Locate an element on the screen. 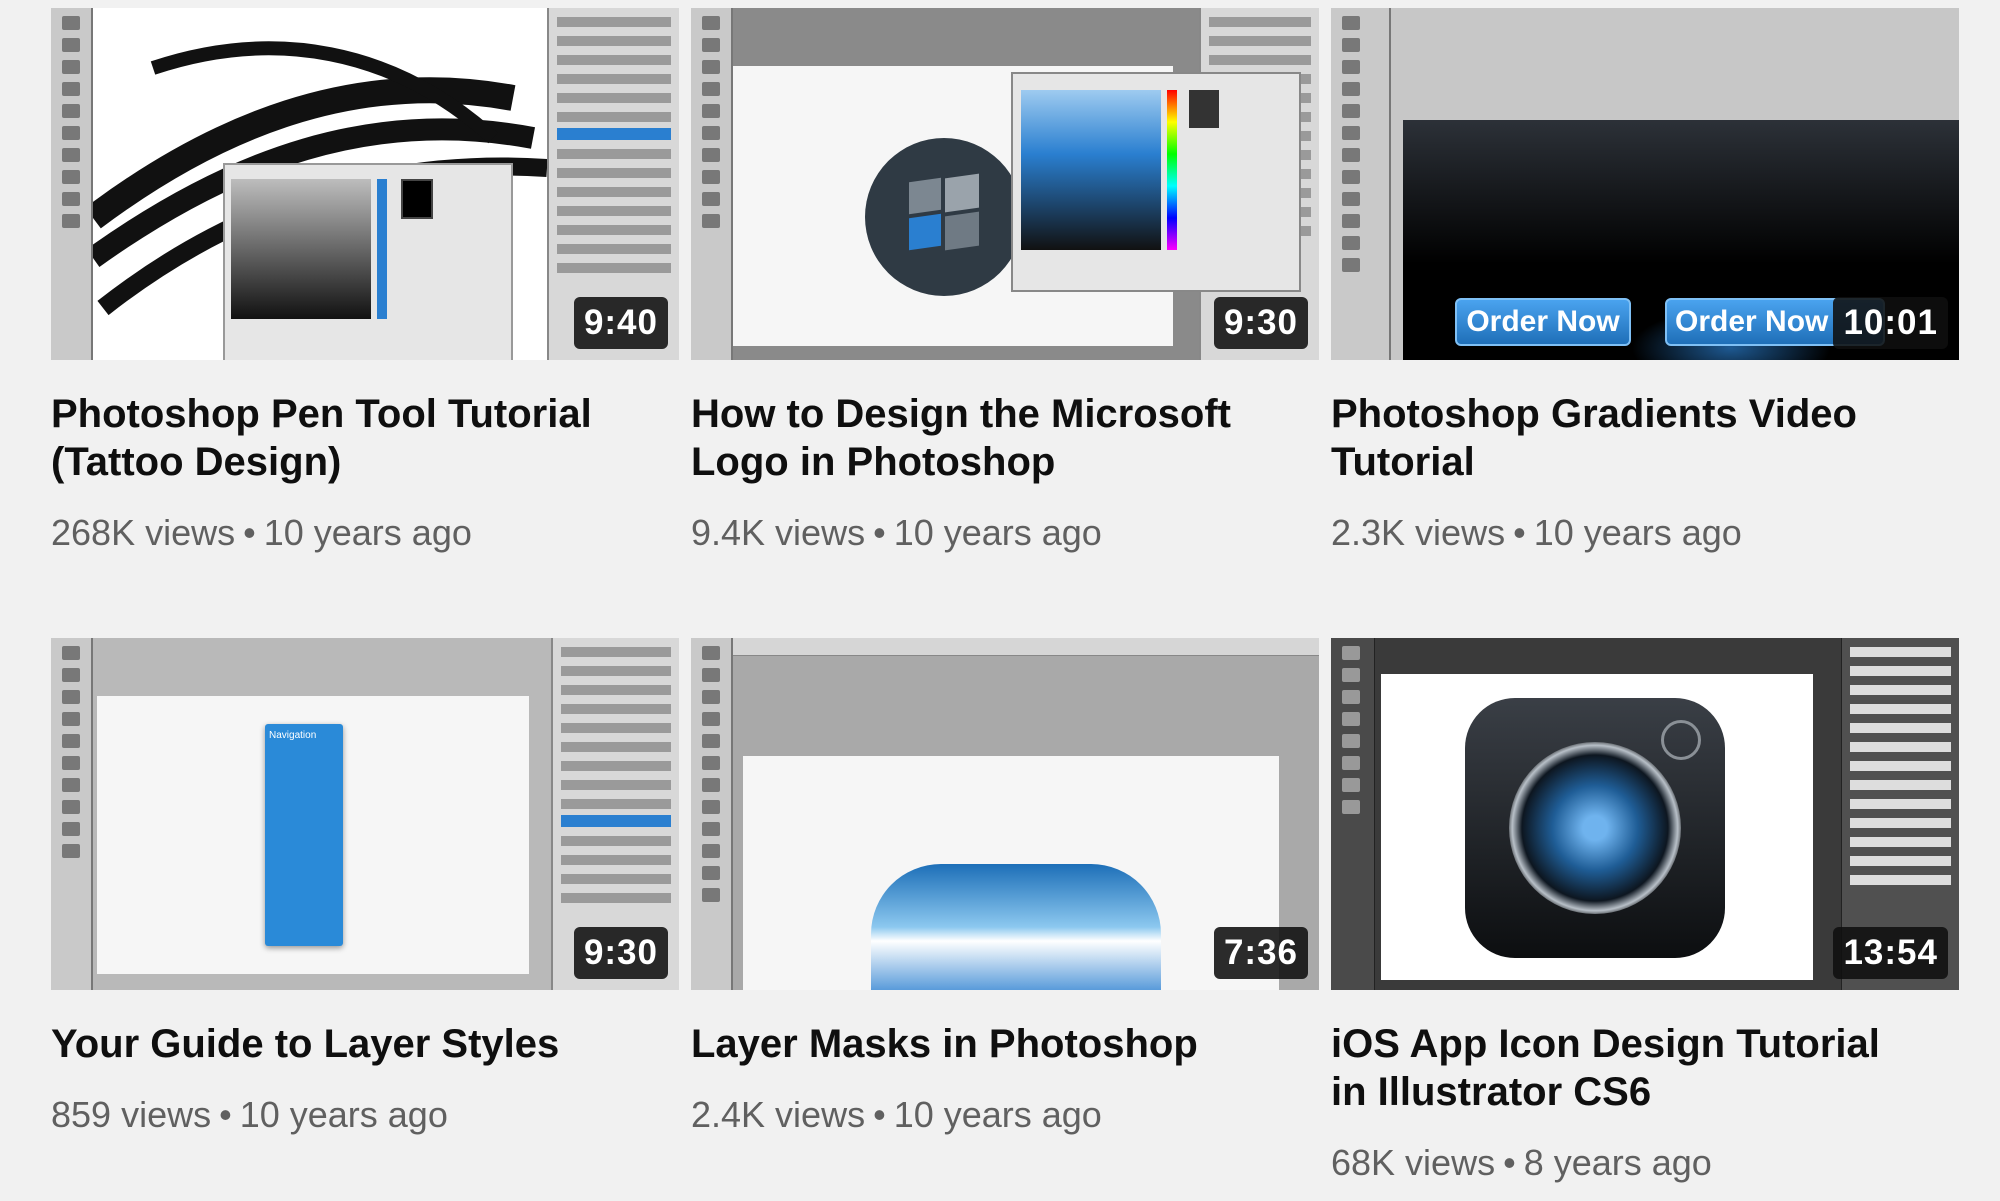 The image size is (2000, 1201). video-meta: 268K views • 10 years ago is located at coordinates (365, 533).